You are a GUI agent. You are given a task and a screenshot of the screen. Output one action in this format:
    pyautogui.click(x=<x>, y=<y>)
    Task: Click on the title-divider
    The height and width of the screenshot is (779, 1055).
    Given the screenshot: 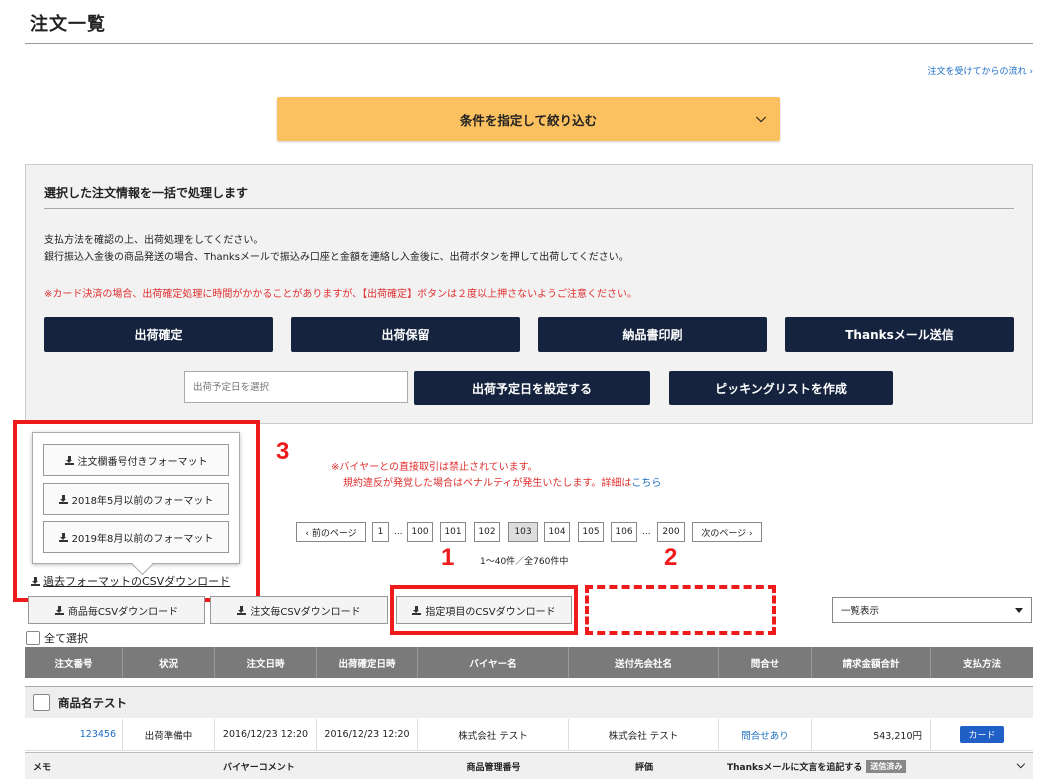 What is the action you would take?
    pyautogui.click(x=529, y=43)
    